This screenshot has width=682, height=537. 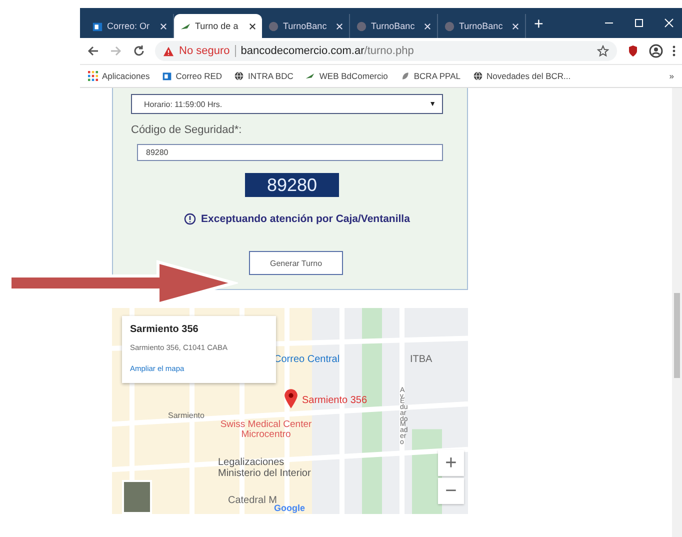 What do you see at coordinates (603, 51) in the screenshot?
I see `star-icon` at bounding box center [603, 51].